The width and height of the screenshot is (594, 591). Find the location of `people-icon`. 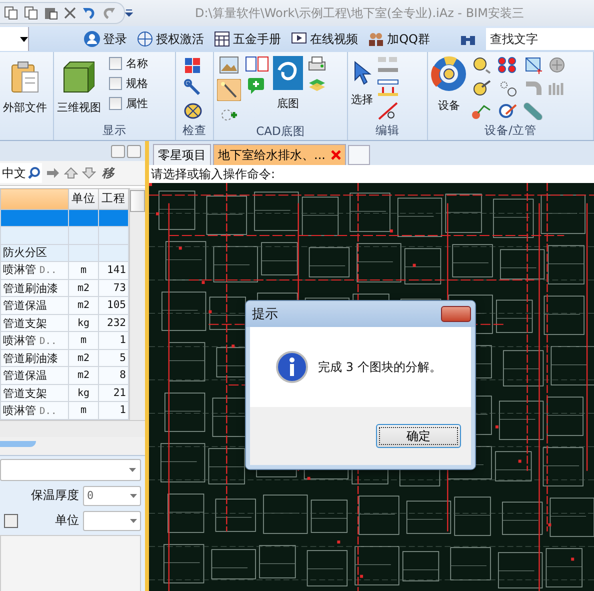

people-icon is located at coordinates (376, 39).